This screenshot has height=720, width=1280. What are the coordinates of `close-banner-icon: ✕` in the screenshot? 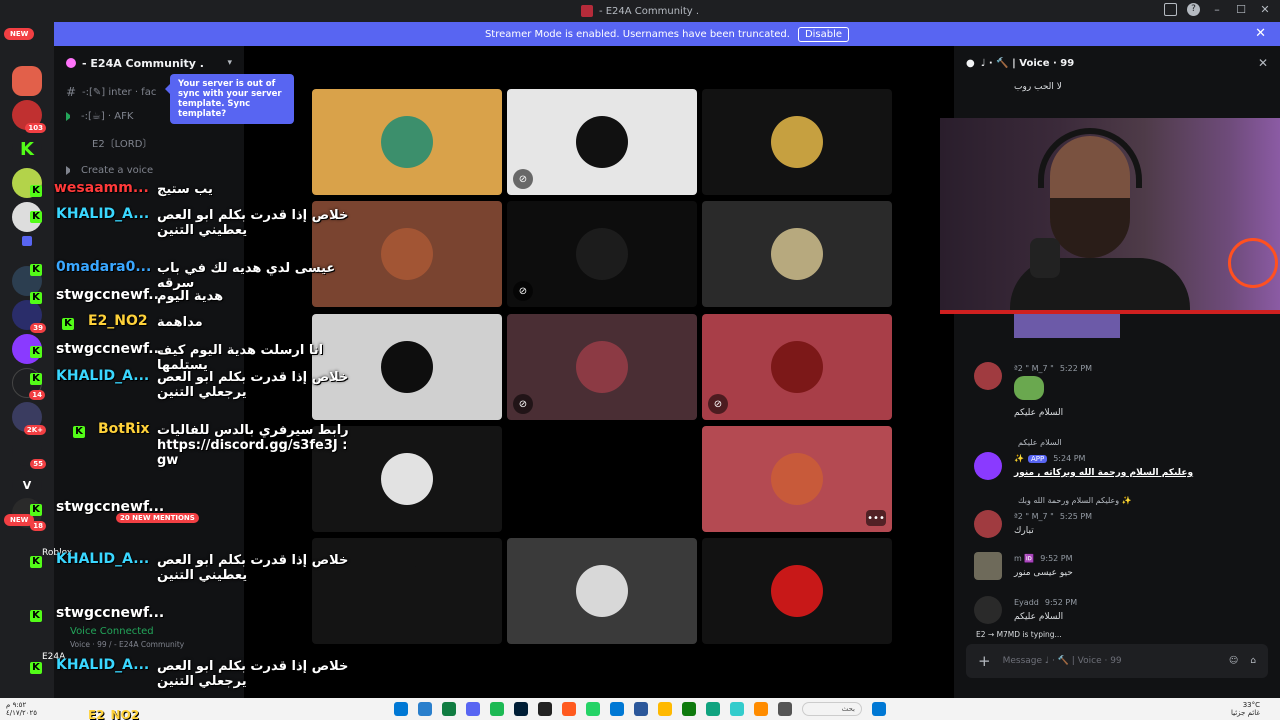 It's located at (1260, 33).